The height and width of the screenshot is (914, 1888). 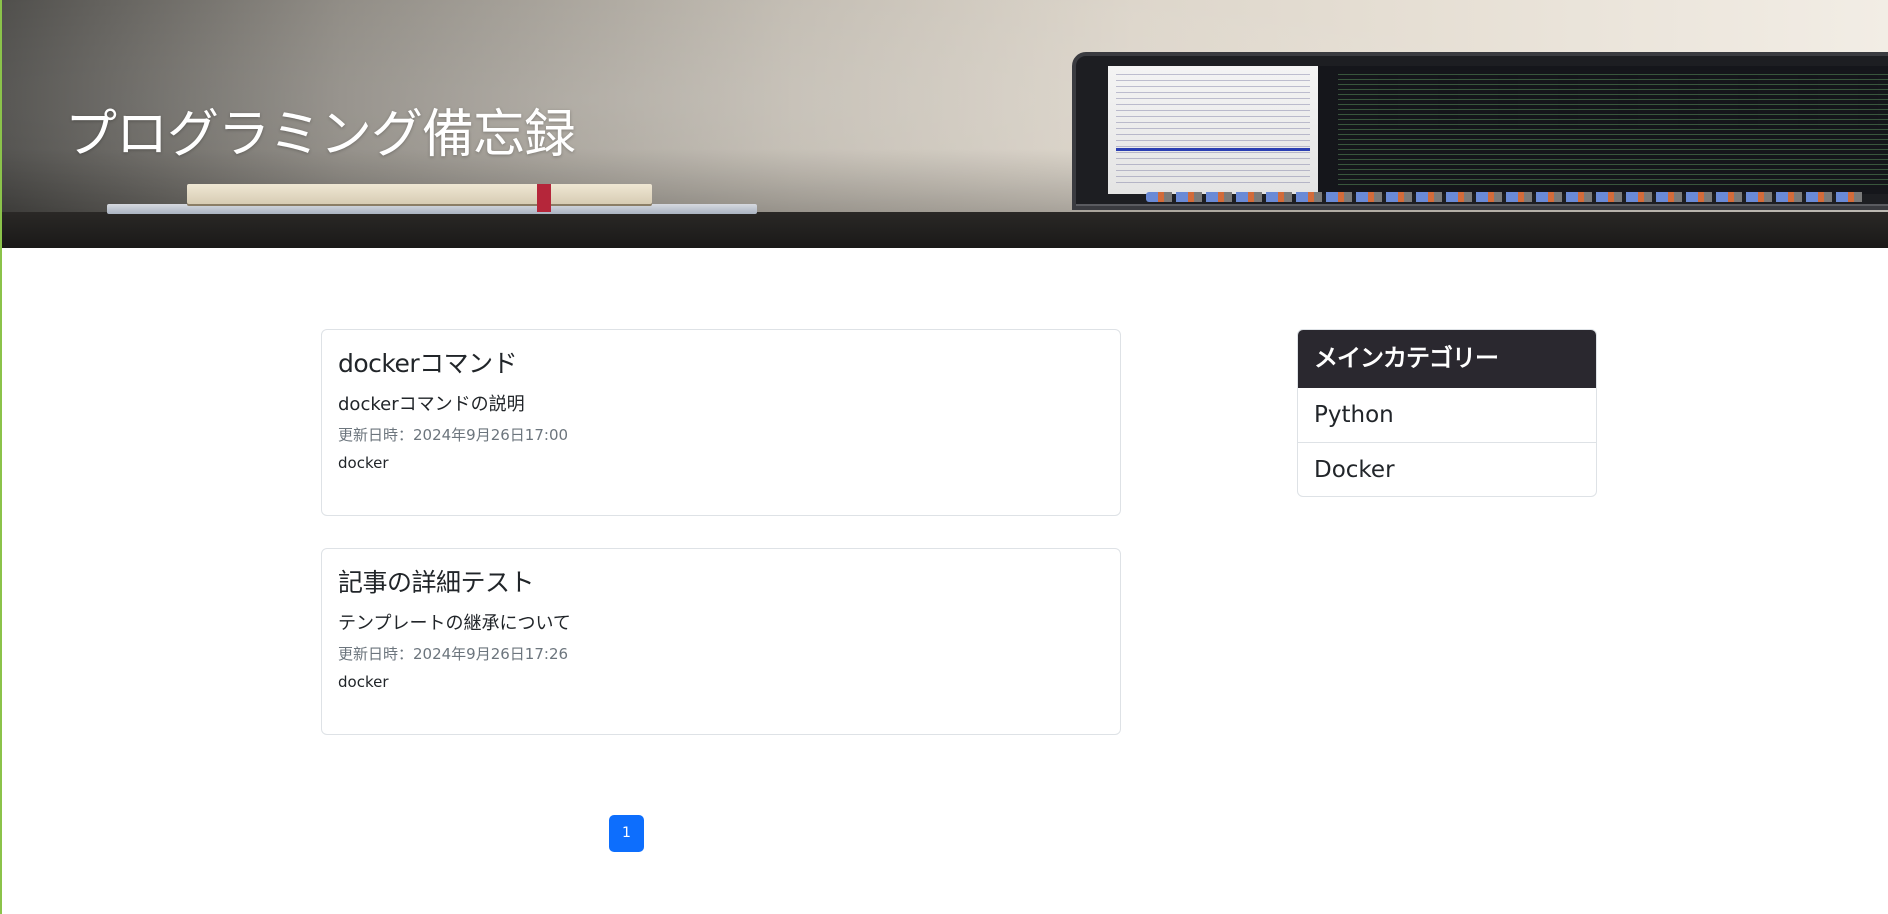 I want to click on laptop-screen-code, so click(x=1603, y=130).